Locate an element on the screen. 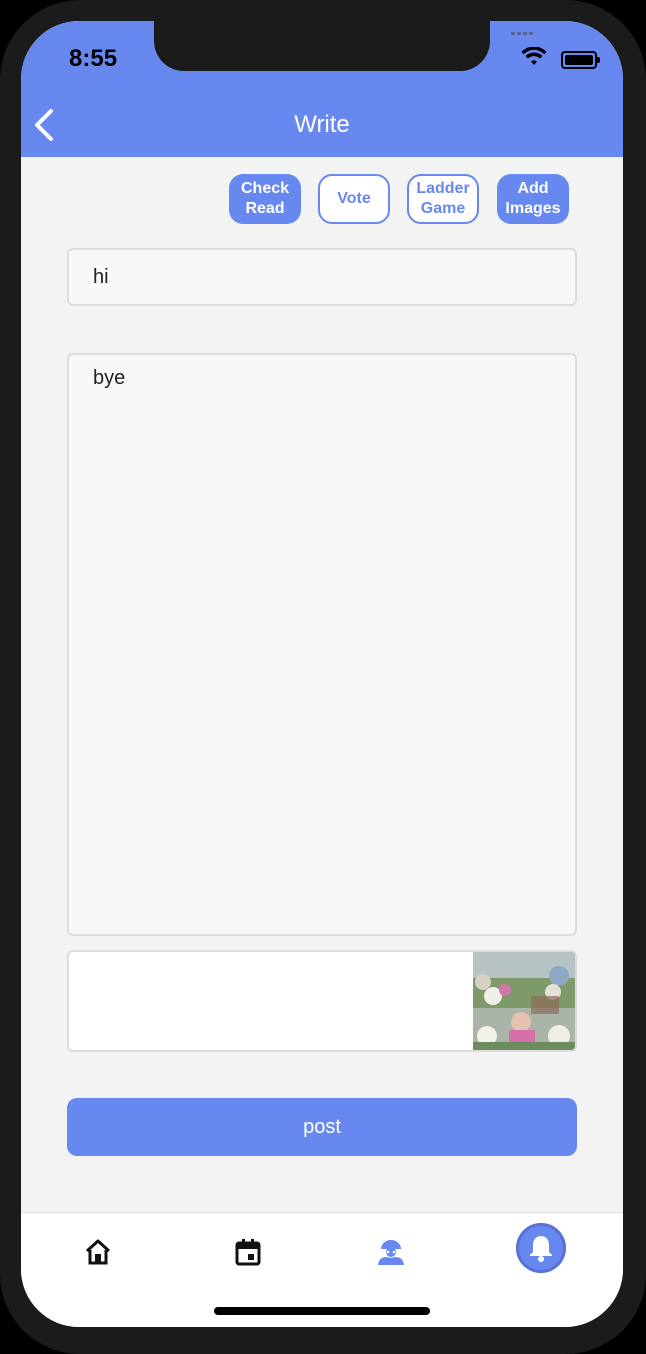  wifi-icon is located at coordinates (534, 56).